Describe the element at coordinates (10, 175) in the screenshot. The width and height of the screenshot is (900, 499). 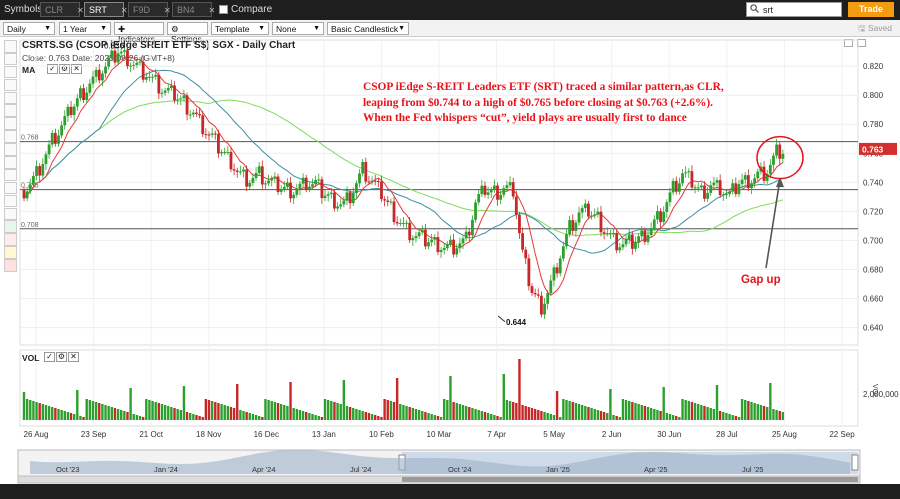
I see `gann-icon` at that location.